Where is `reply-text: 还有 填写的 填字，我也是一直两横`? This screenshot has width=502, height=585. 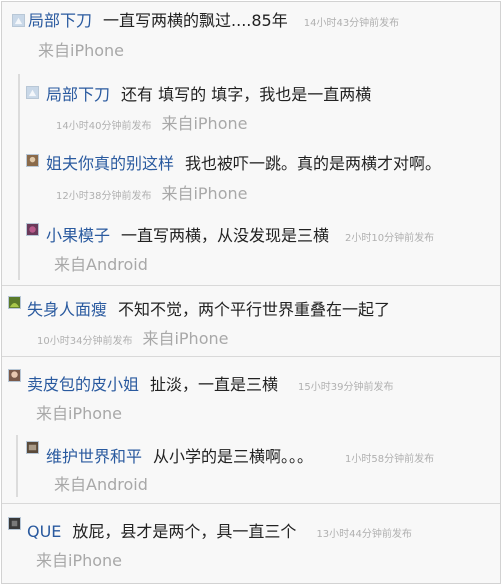
reply-text: 还有 填写的 填字，我也是一直两横 is located at coordinates (246, 94).